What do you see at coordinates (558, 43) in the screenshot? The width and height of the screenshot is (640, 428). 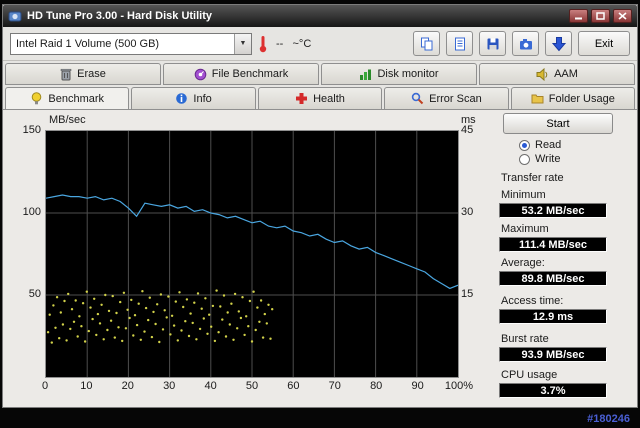 I see `capture-button` at bounding box center [558, 43].